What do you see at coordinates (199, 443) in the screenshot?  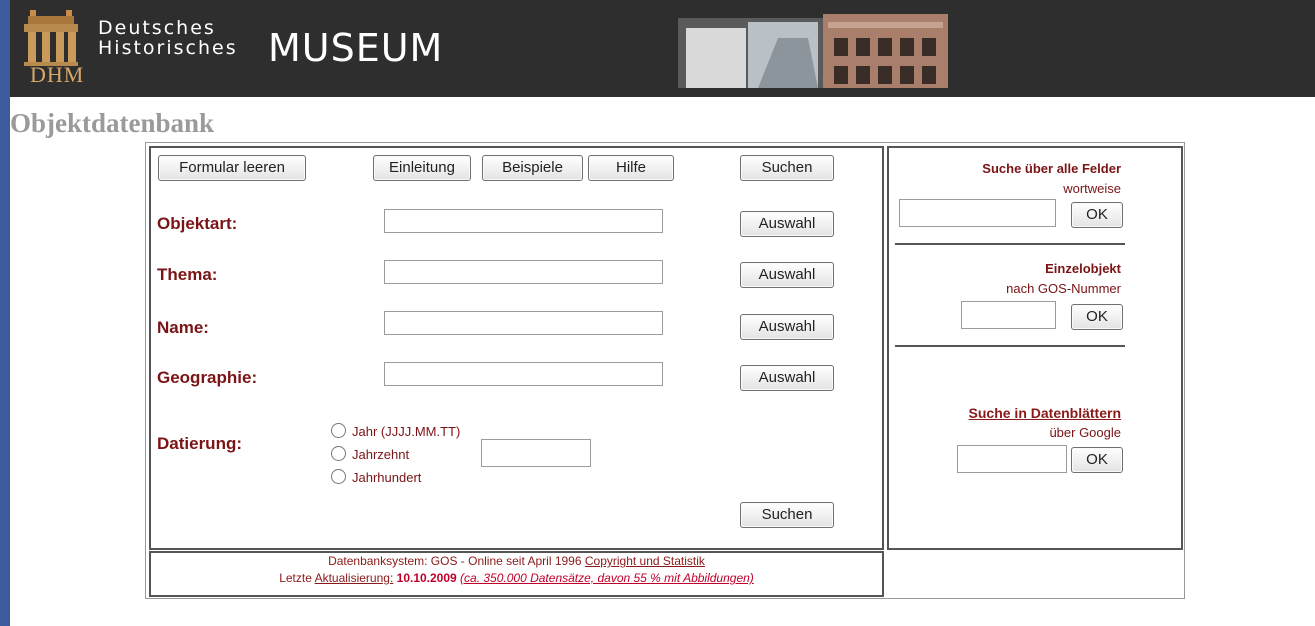 I see `datierung-label: Datierung:` at bounding box center [199, 443].